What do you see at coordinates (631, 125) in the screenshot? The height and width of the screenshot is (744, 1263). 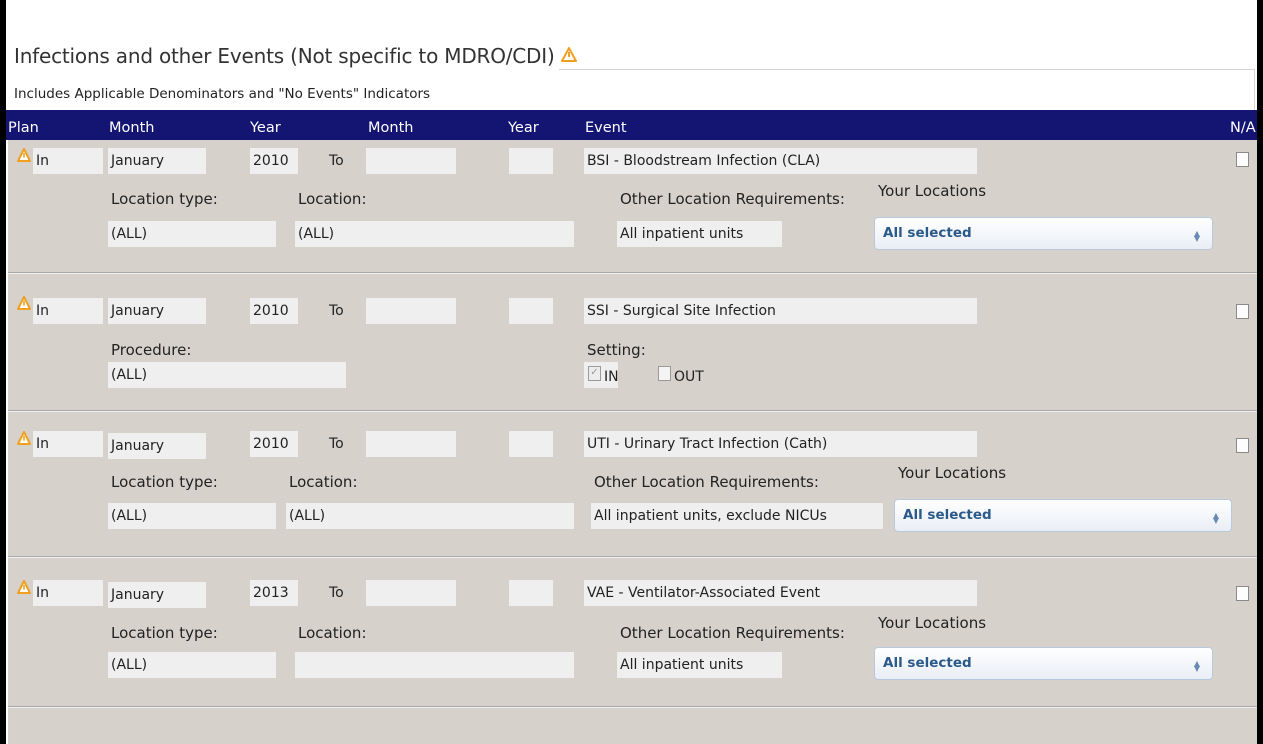 I see `table-header: Plan Month Year Month Year Event N/A` at bounding box center [631, 125].